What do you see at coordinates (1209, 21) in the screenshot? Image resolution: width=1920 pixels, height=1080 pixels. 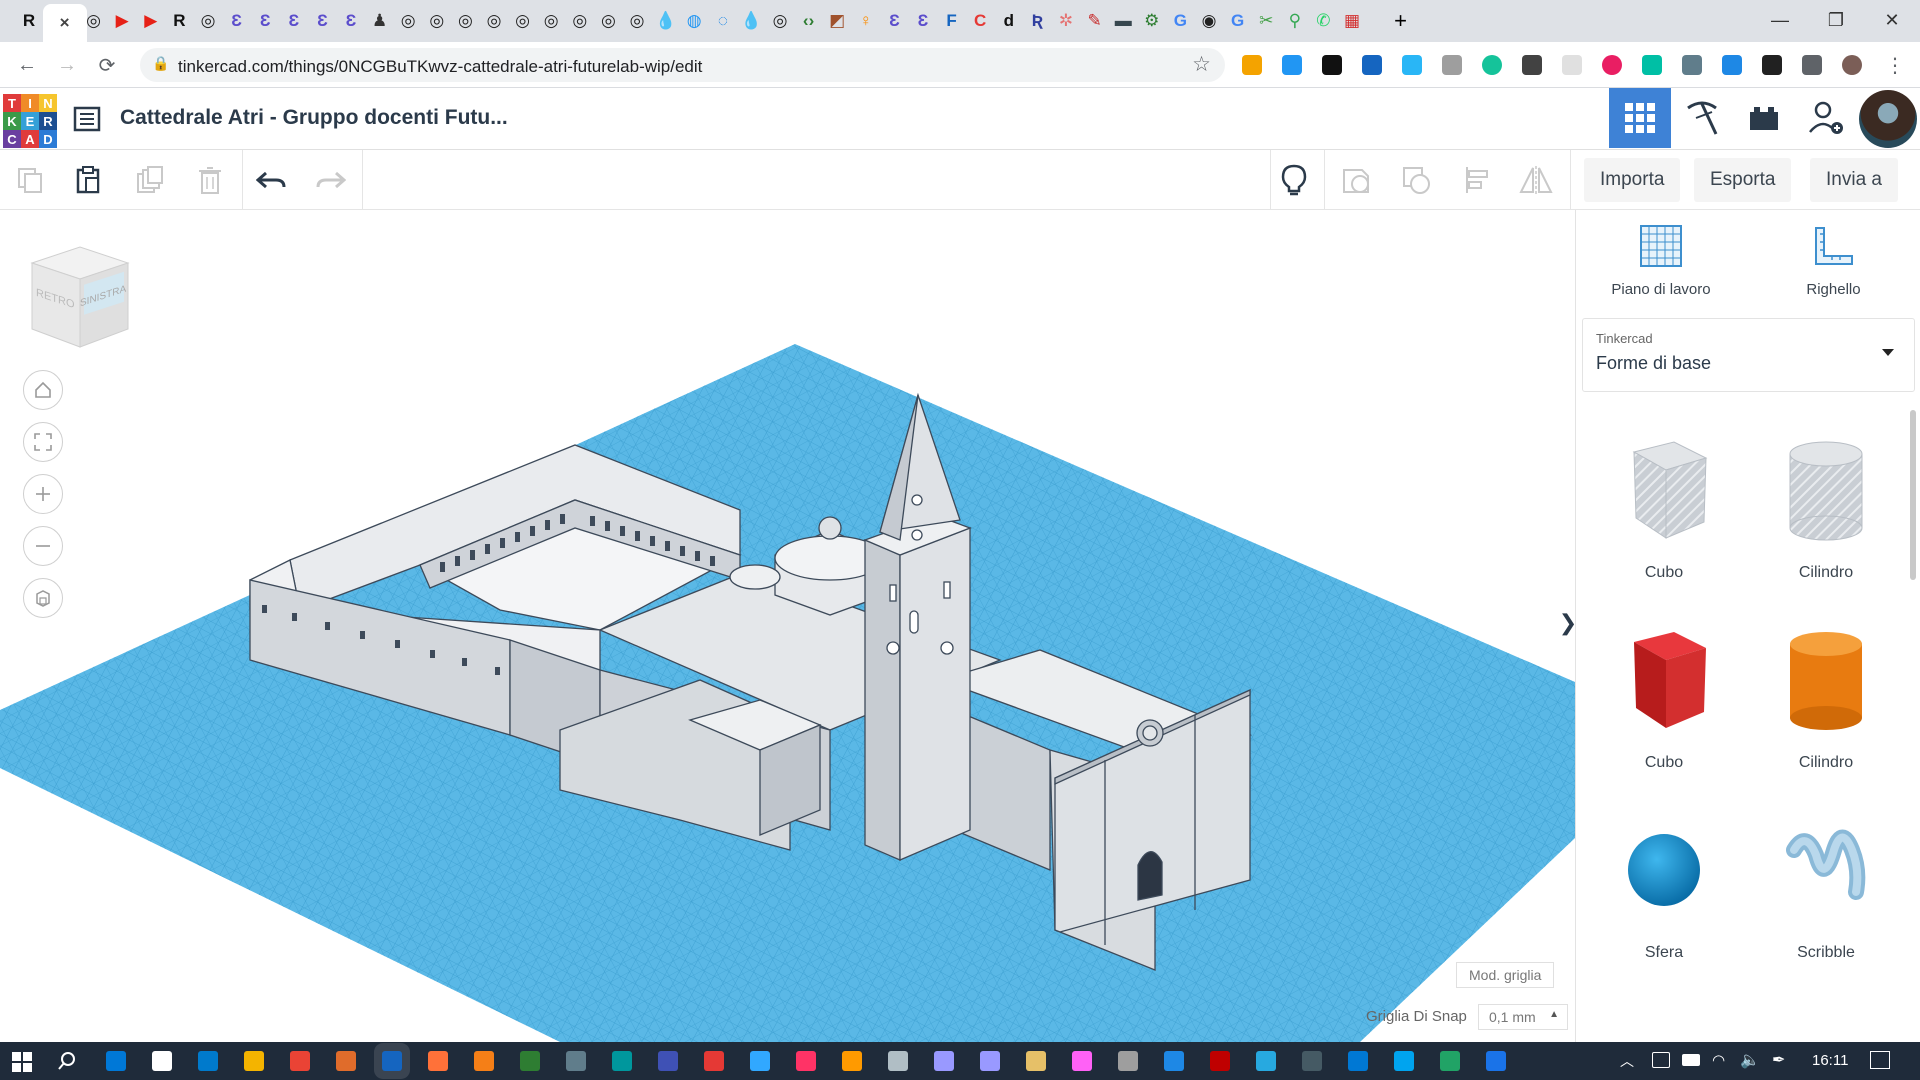 I see `browser-tab: ◉` at bounding box center [1209, 21].